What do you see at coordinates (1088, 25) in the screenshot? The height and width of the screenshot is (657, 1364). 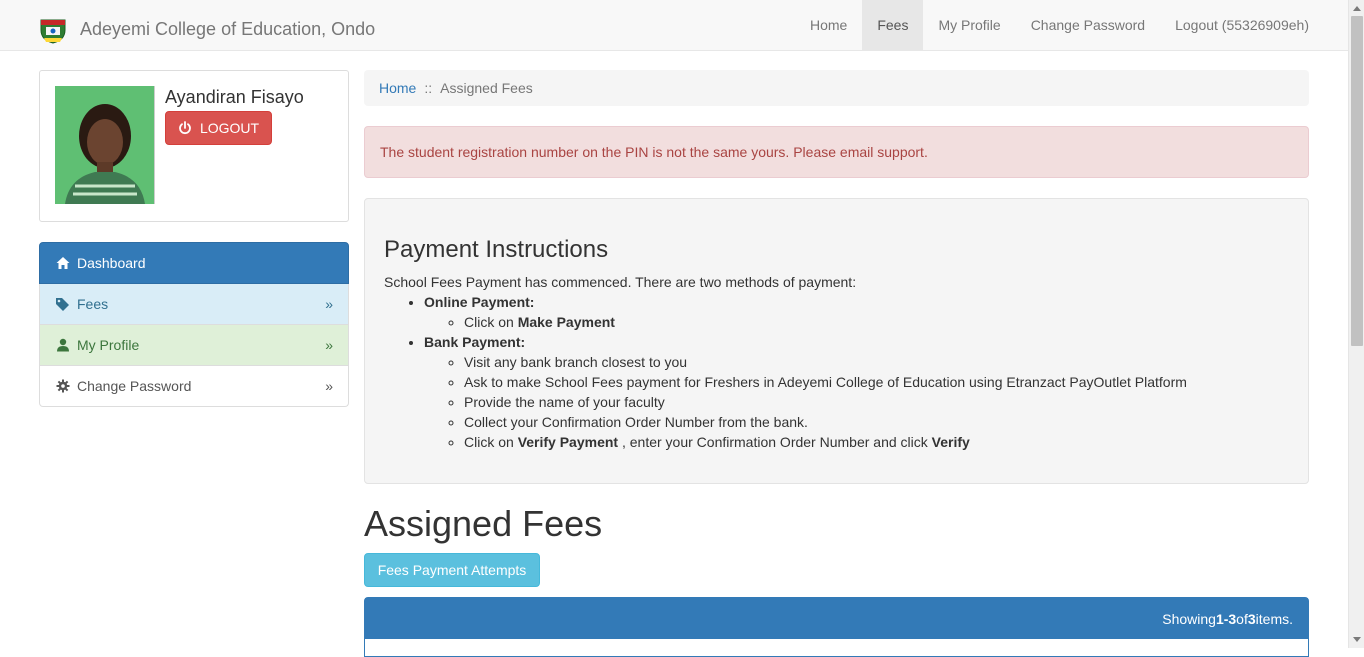 I see `nav-change-password: Change Password` at bounding box center [1088, 25].